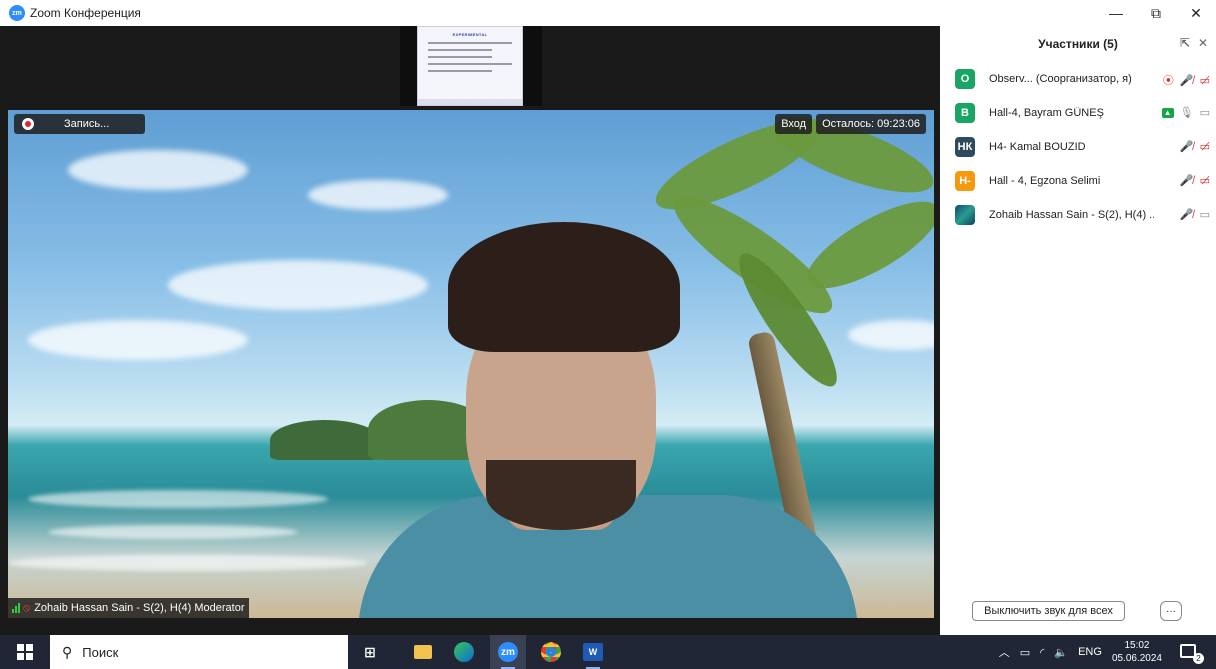 The image size is (1216, 669). What do you see at coordinates (965, 147) in the screenshot?
I see `avatar: НК` at bounding box center [965, 147].